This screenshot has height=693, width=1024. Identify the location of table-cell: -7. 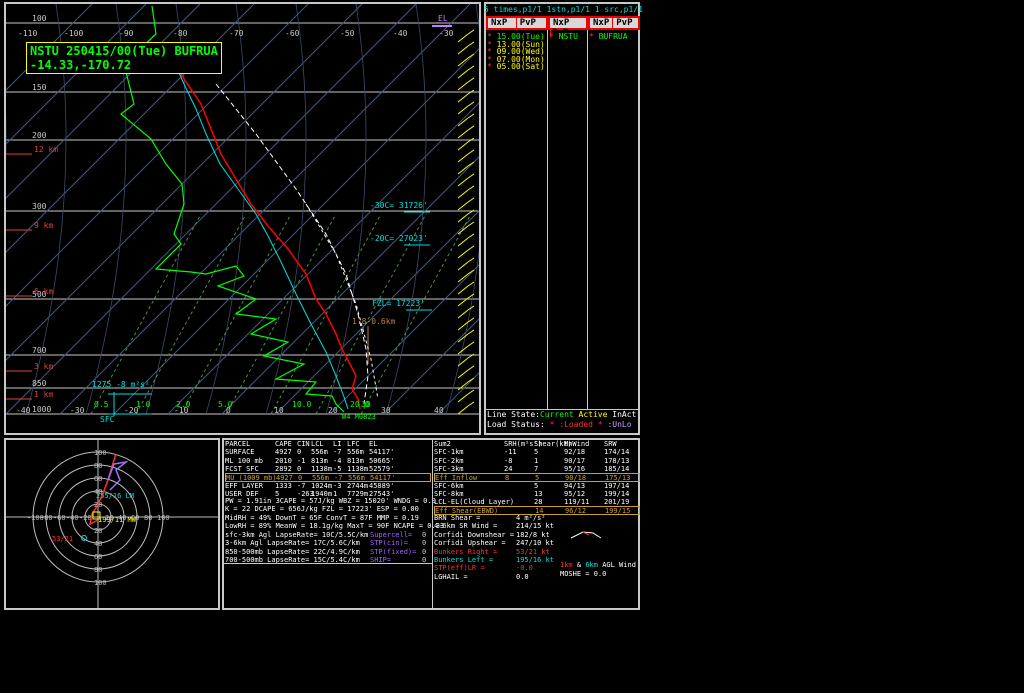
(337, 452).